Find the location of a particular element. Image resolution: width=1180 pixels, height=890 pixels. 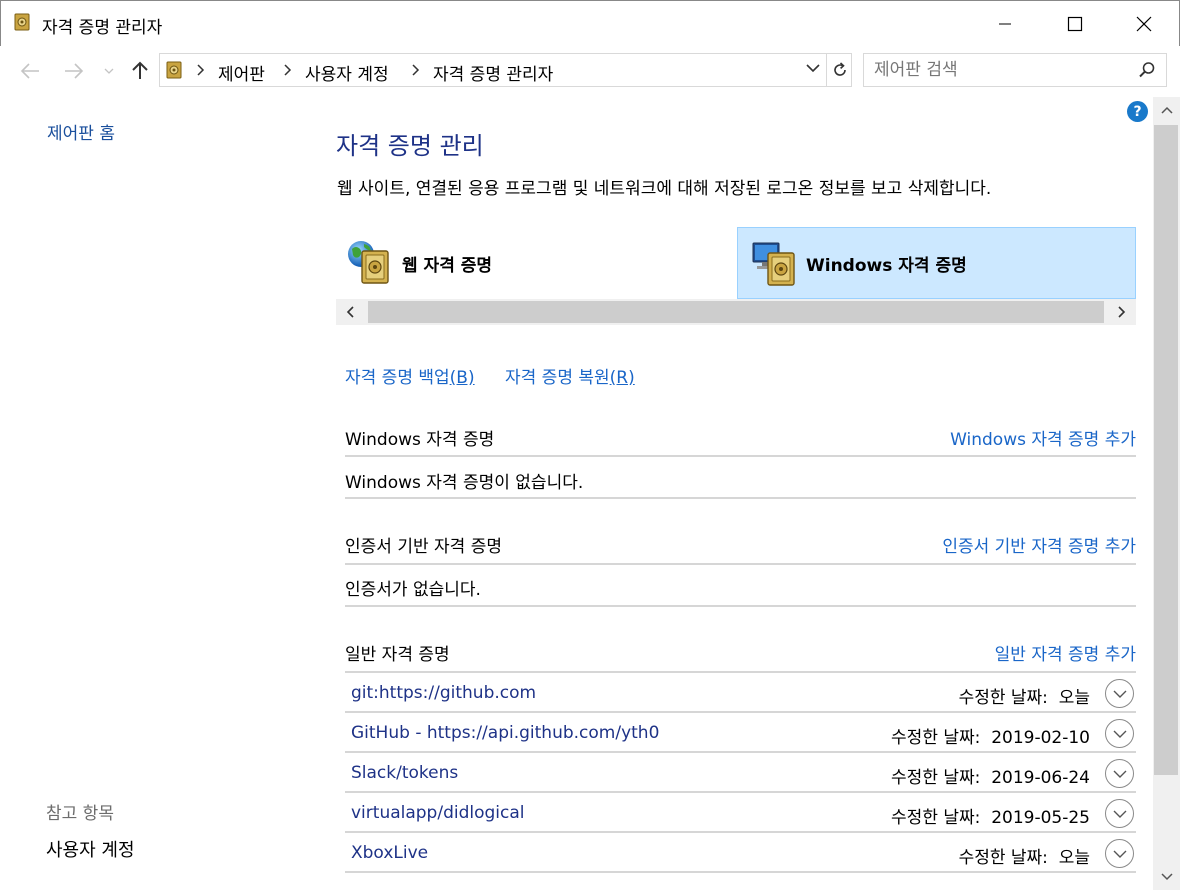

modified-date-value: 2019-02-10 is located at coordinates (1040, 738).